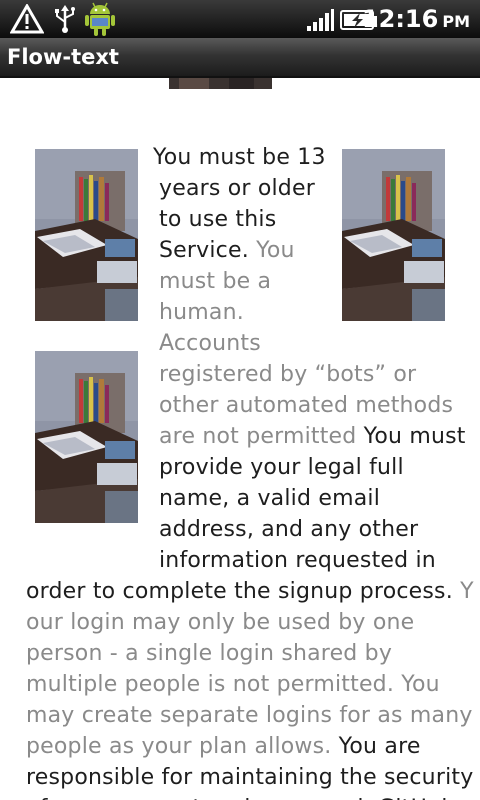  I want to click on text-segment: responsible for maintaining the security, so click(250, 777).